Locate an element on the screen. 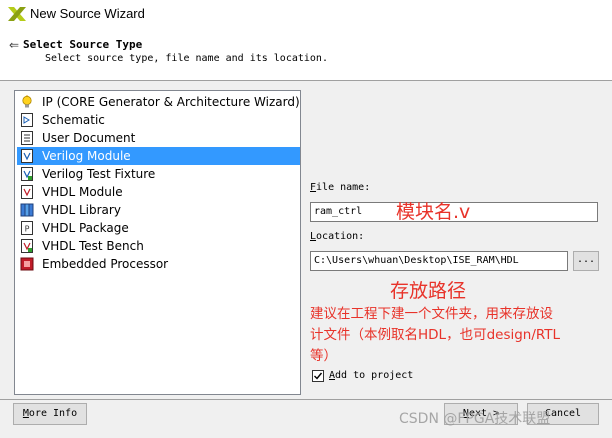 Image resolution: width=612 pixels, height=438 pixels. schematic-icon is located at coordinates (27, 120).